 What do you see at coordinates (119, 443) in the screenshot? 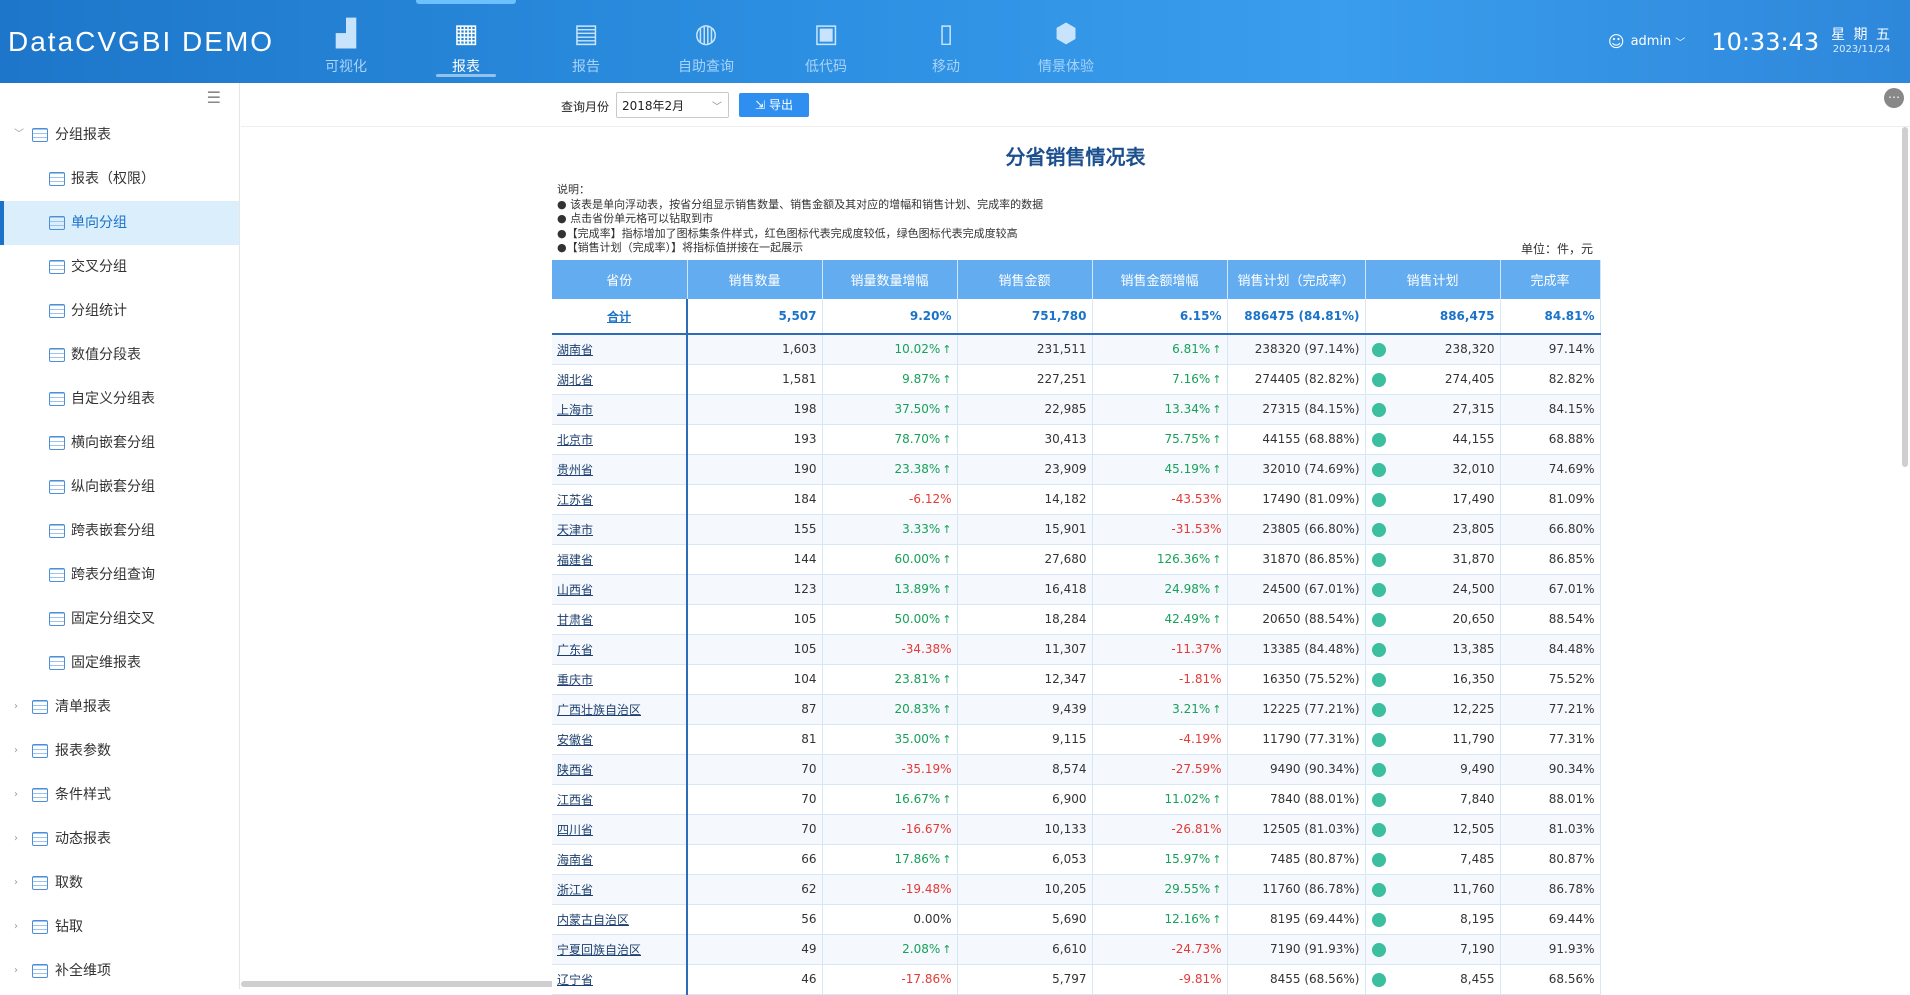
I see `sidebar-item: 横向嵌套分组` at bounding box center [119, 443].